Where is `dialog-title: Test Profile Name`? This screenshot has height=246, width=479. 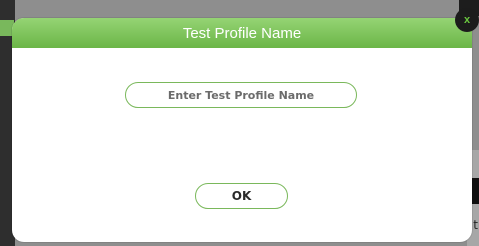
dialog-title: Test Profile Name is located at coordinates (242, 33).